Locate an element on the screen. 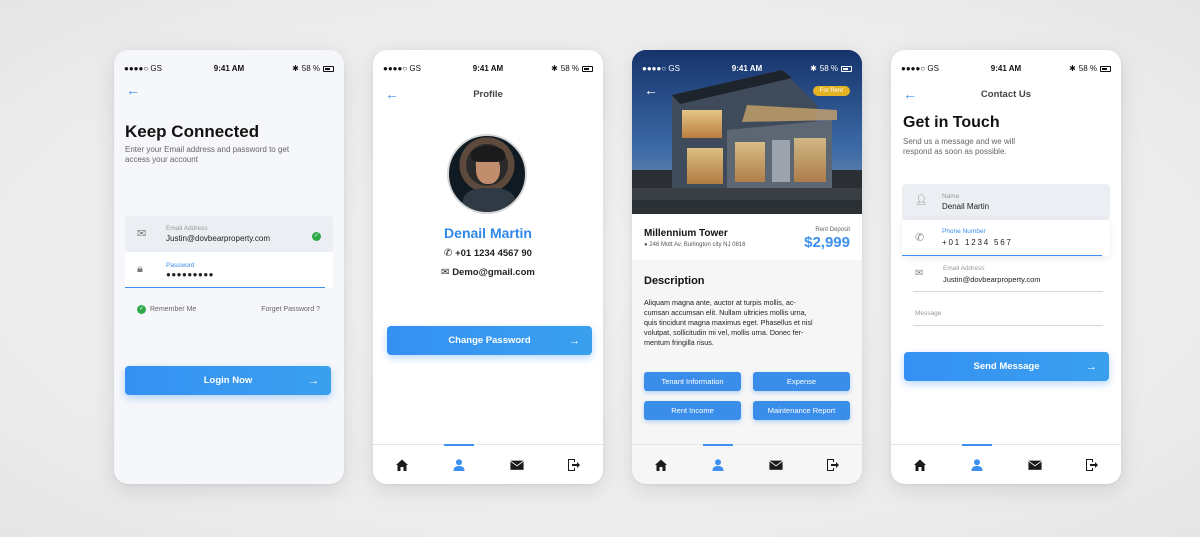 This screenshot has height=537, width=1200. message-placeholder: Message is located at coordinates (928, 313).